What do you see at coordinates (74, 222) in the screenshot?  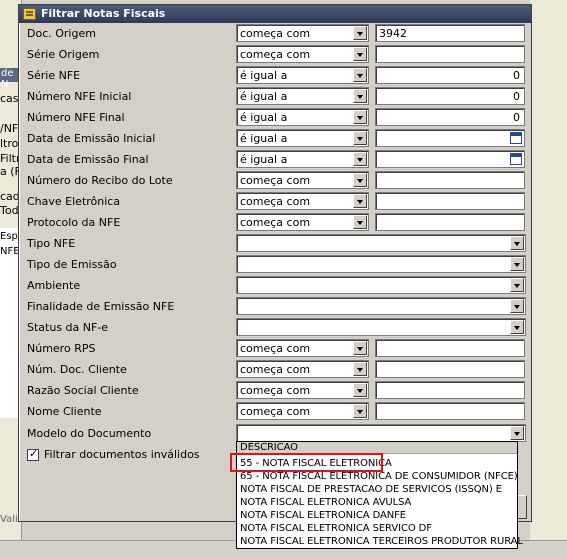 I see `filter-label: Protocolo da NFE` at bounding box center [74, 222].